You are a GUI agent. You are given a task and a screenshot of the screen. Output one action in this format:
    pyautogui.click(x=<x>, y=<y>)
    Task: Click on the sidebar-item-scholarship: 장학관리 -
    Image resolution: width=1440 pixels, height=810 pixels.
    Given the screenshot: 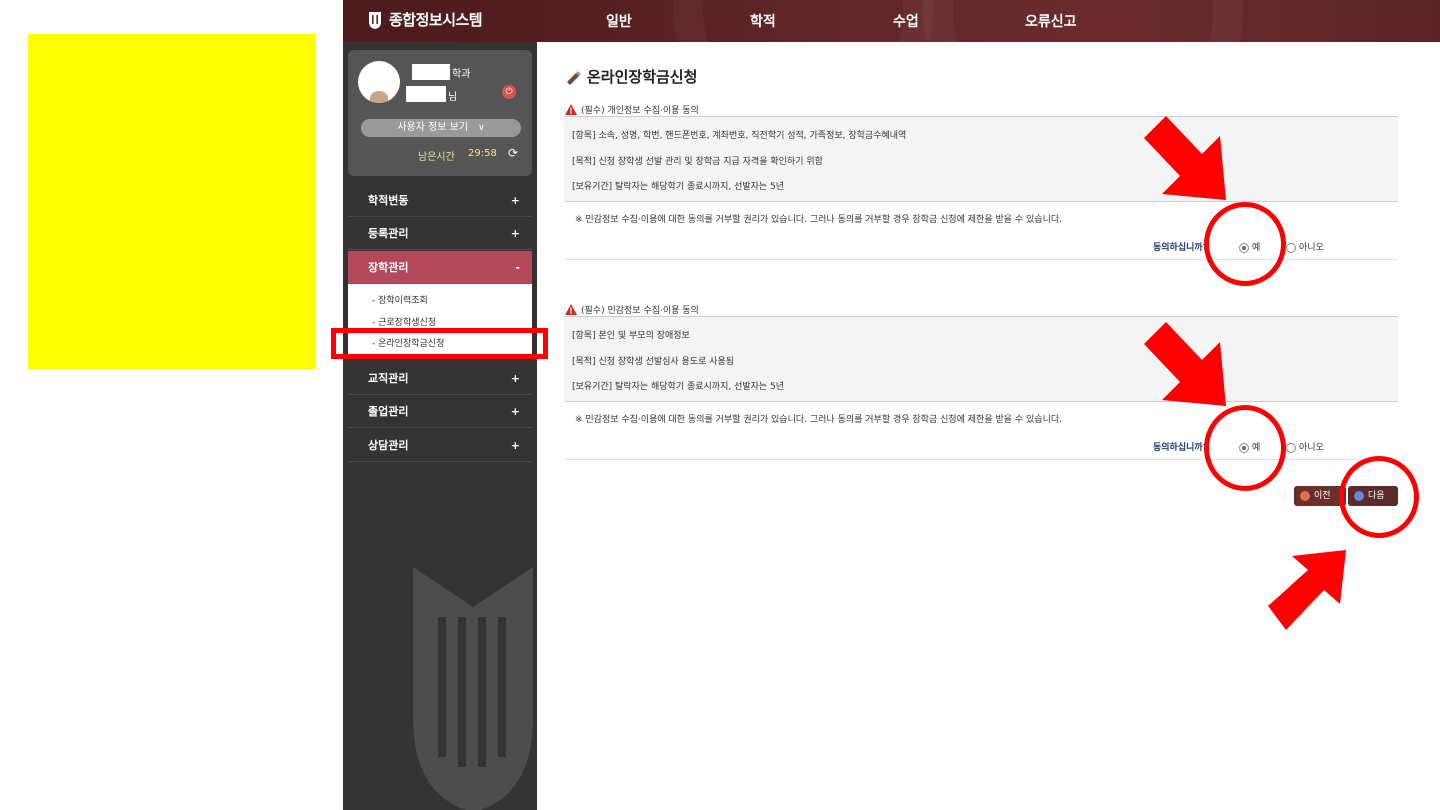 What is the action you would take?
    pyautogui.click(x=440, y=267)
    